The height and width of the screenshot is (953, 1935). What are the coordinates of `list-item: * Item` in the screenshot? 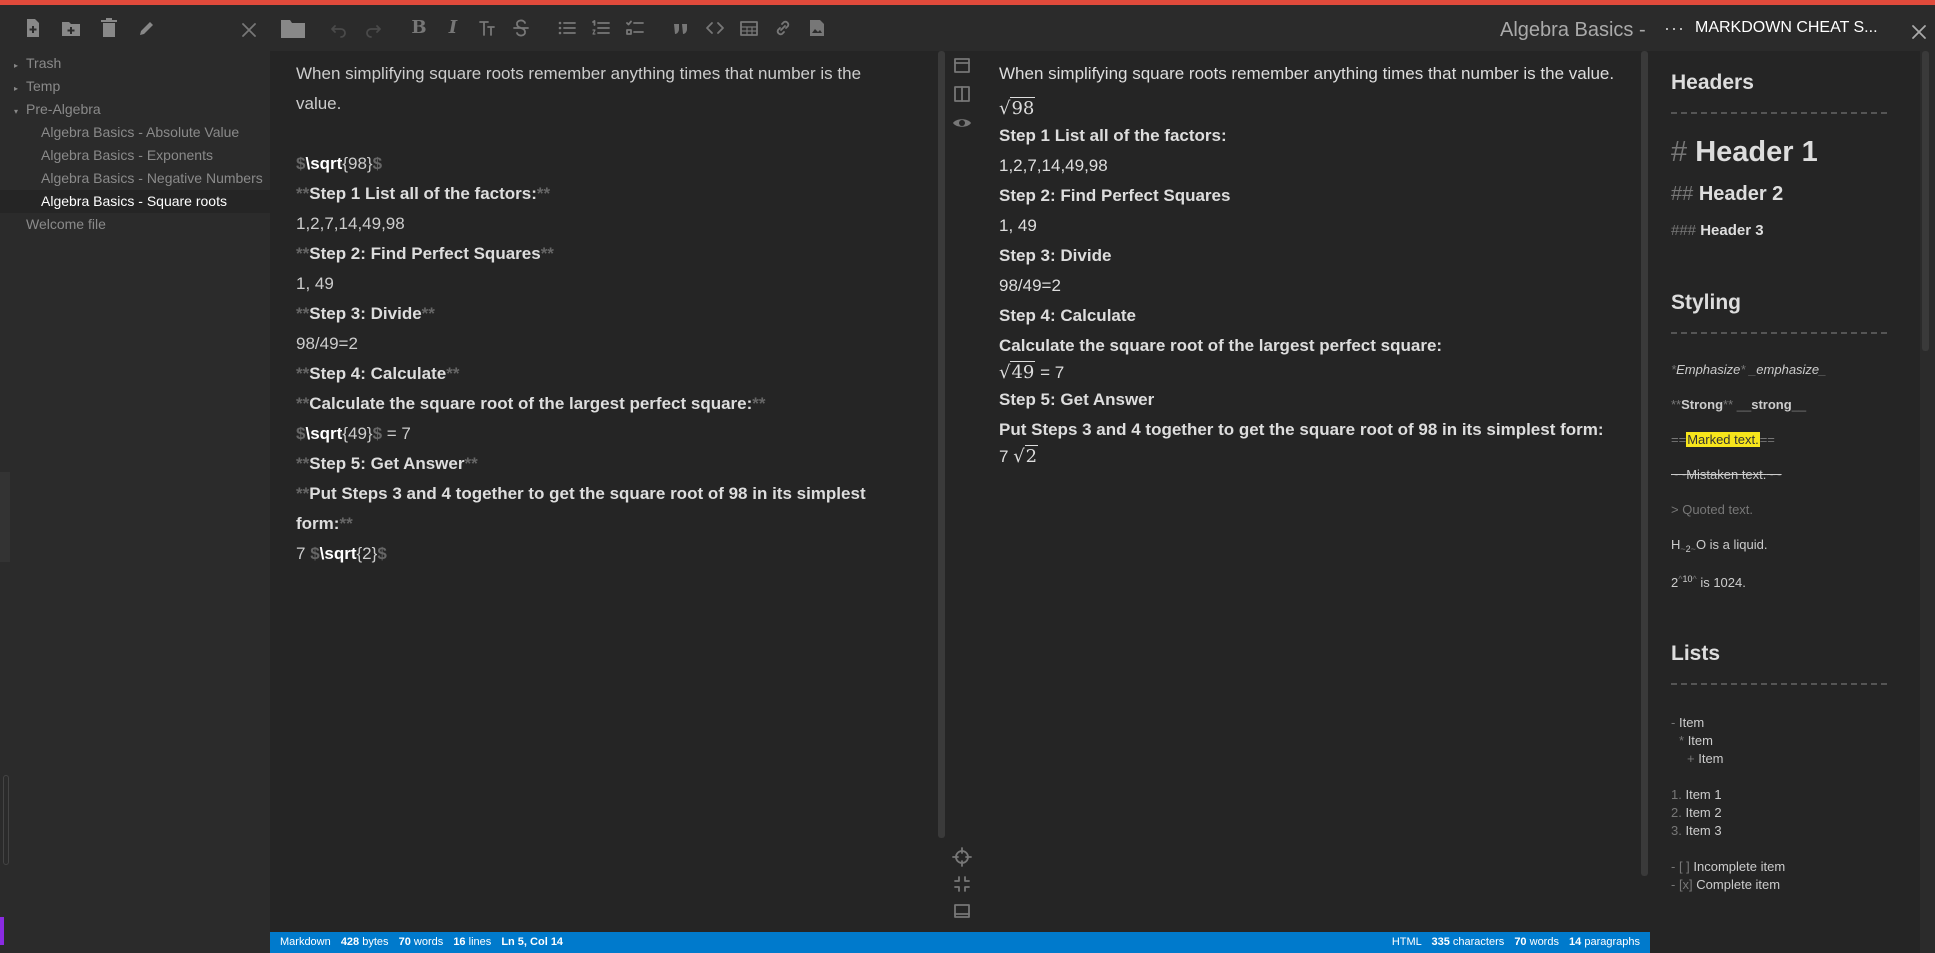 It's located at (1696, 740).